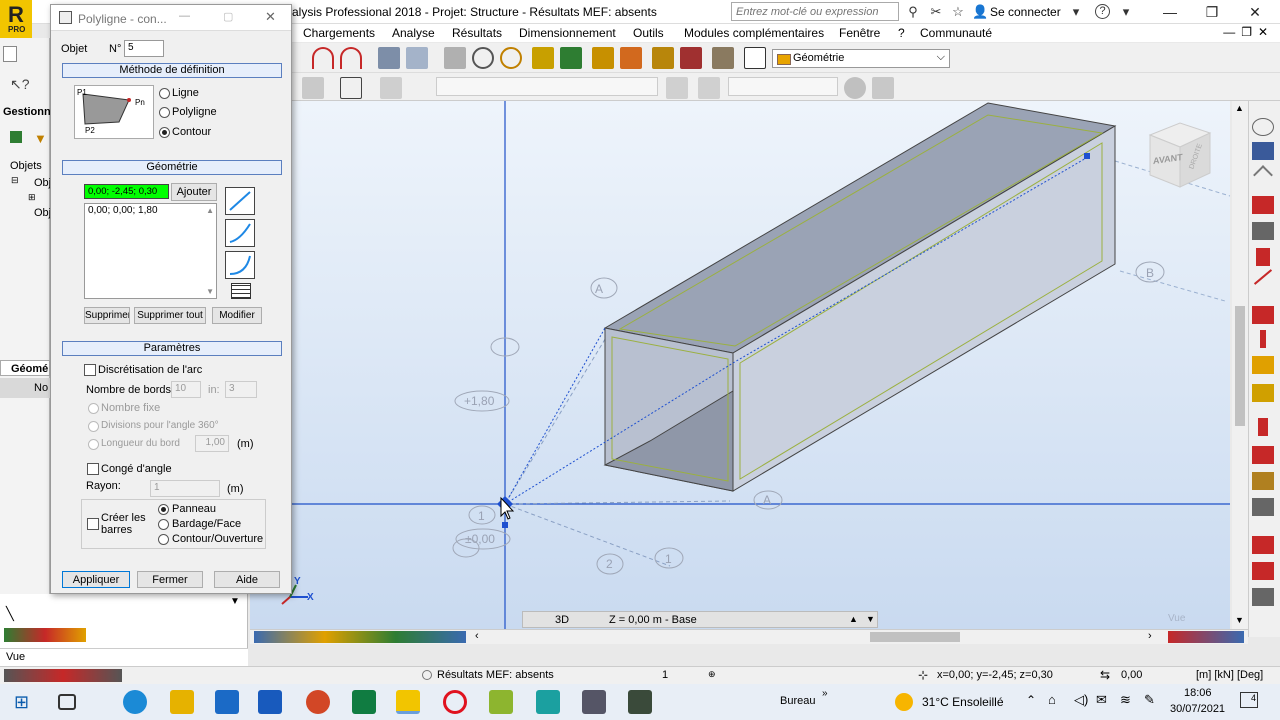 This screenshot has height=720, width=1280. Describe the element at coordinates (980, 12) in the screenshot. I see `user-icon: 👤` at that location.